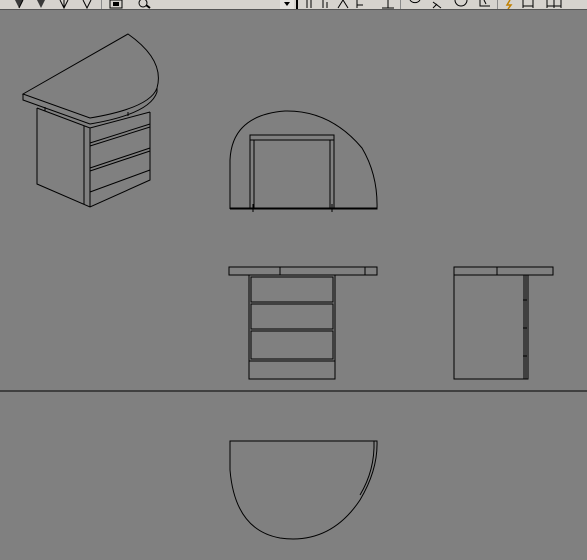 The width and height of the screenshot is (587, 560). I want to click on dimension-angle-icon, so click(415, 4).